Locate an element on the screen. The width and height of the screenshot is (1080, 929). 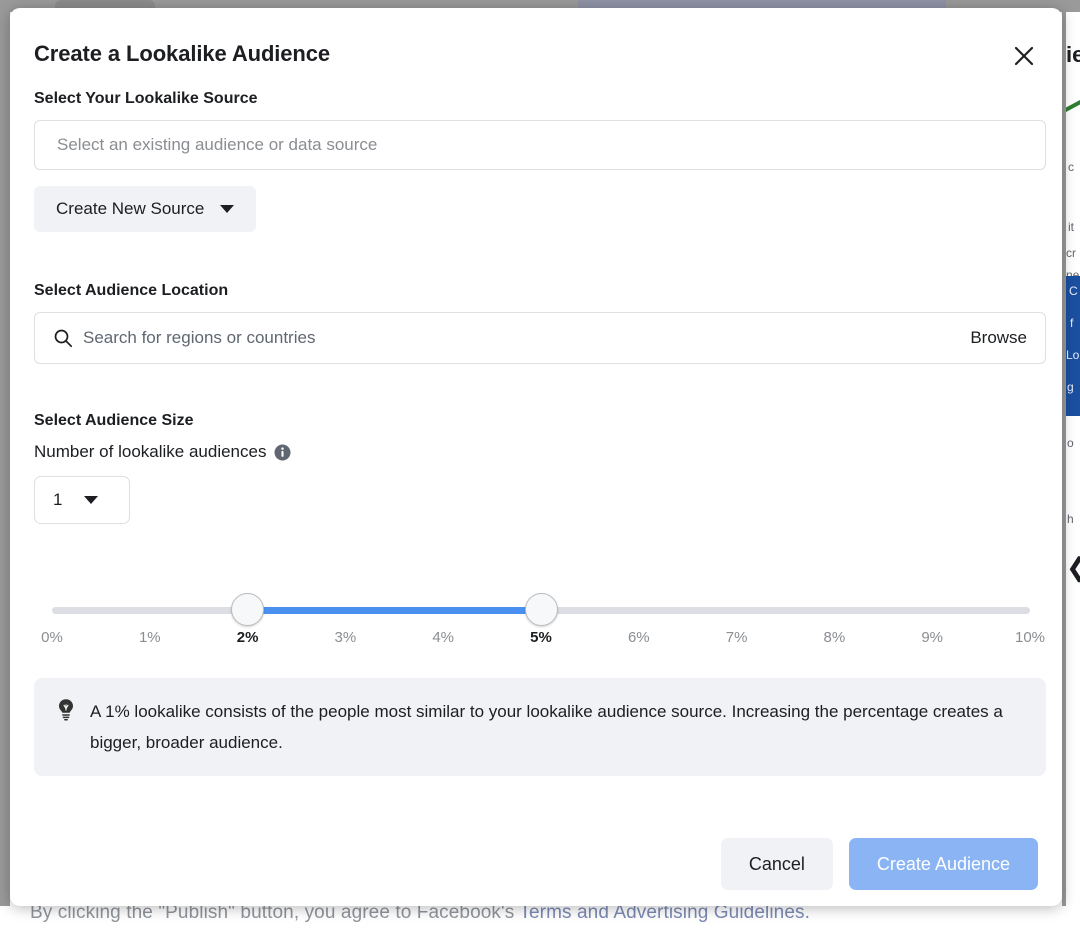
audience-size-range-slider: 0% 1% 2% 3% 4% 5% 6% 7% 8% 9% 10% is located at coordinates (540, 610).